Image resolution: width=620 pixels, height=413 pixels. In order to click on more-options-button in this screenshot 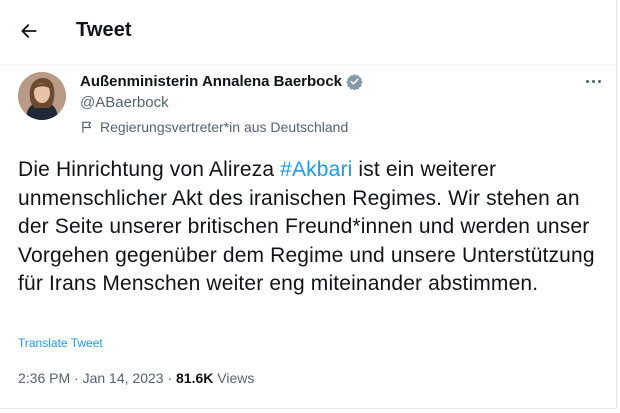, I will do `click(593, 81)`.